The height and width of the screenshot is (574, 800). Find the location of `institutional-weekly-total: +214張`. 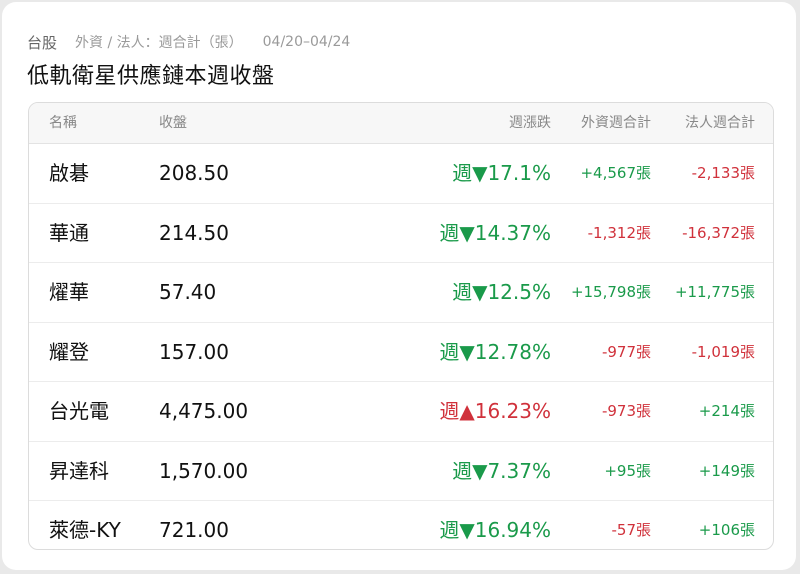

institutional-weekly-total: +214張 is located at coordinates (726, 411).